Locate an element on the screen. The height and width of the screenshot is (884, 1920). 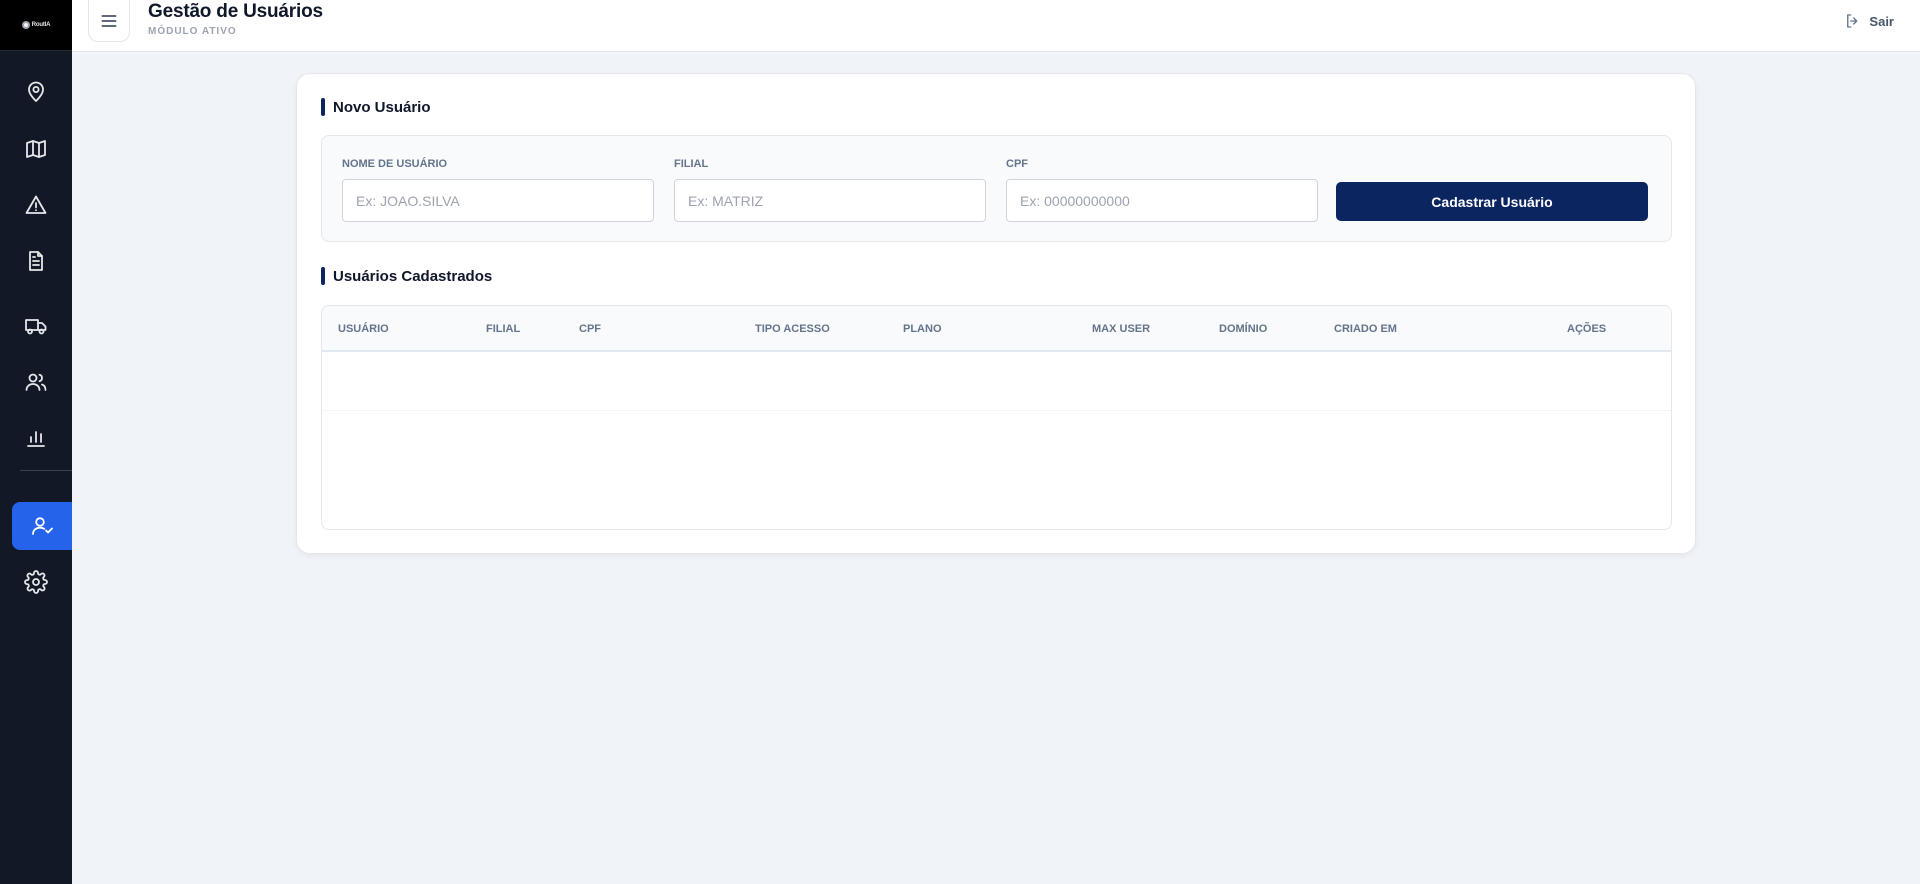
gear-icon is located at coordinates (36, 582).